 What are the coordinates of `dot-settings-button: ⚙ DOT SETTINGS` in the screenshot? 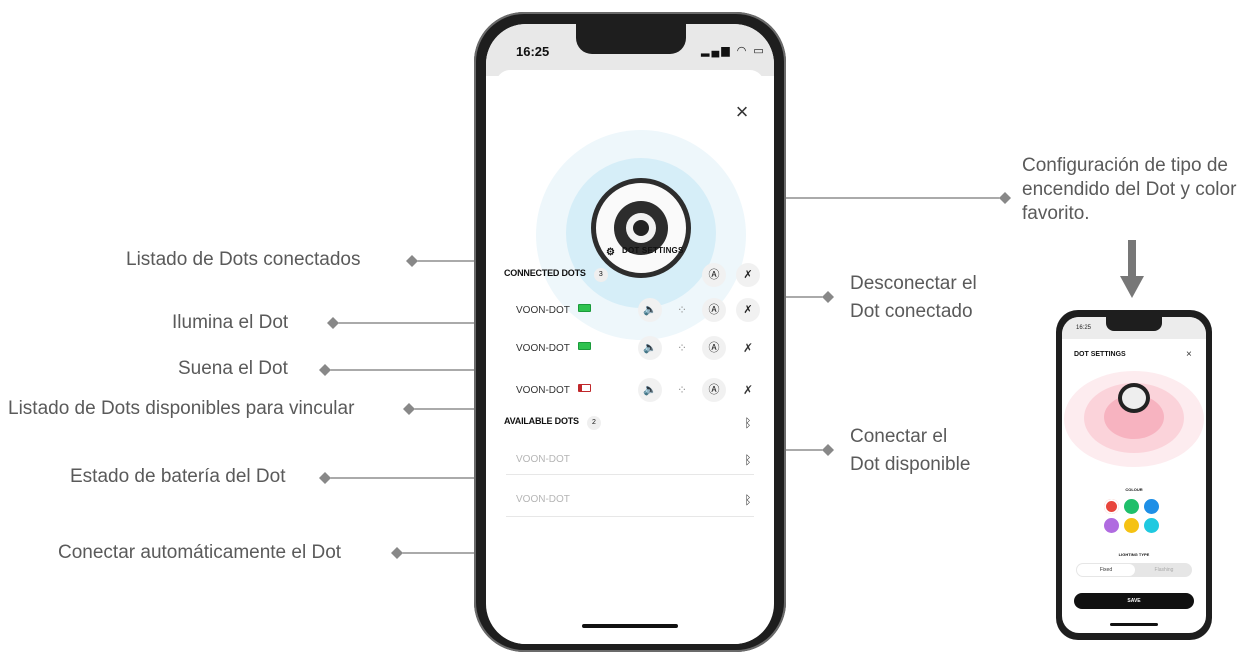 It's located at (645, 252).